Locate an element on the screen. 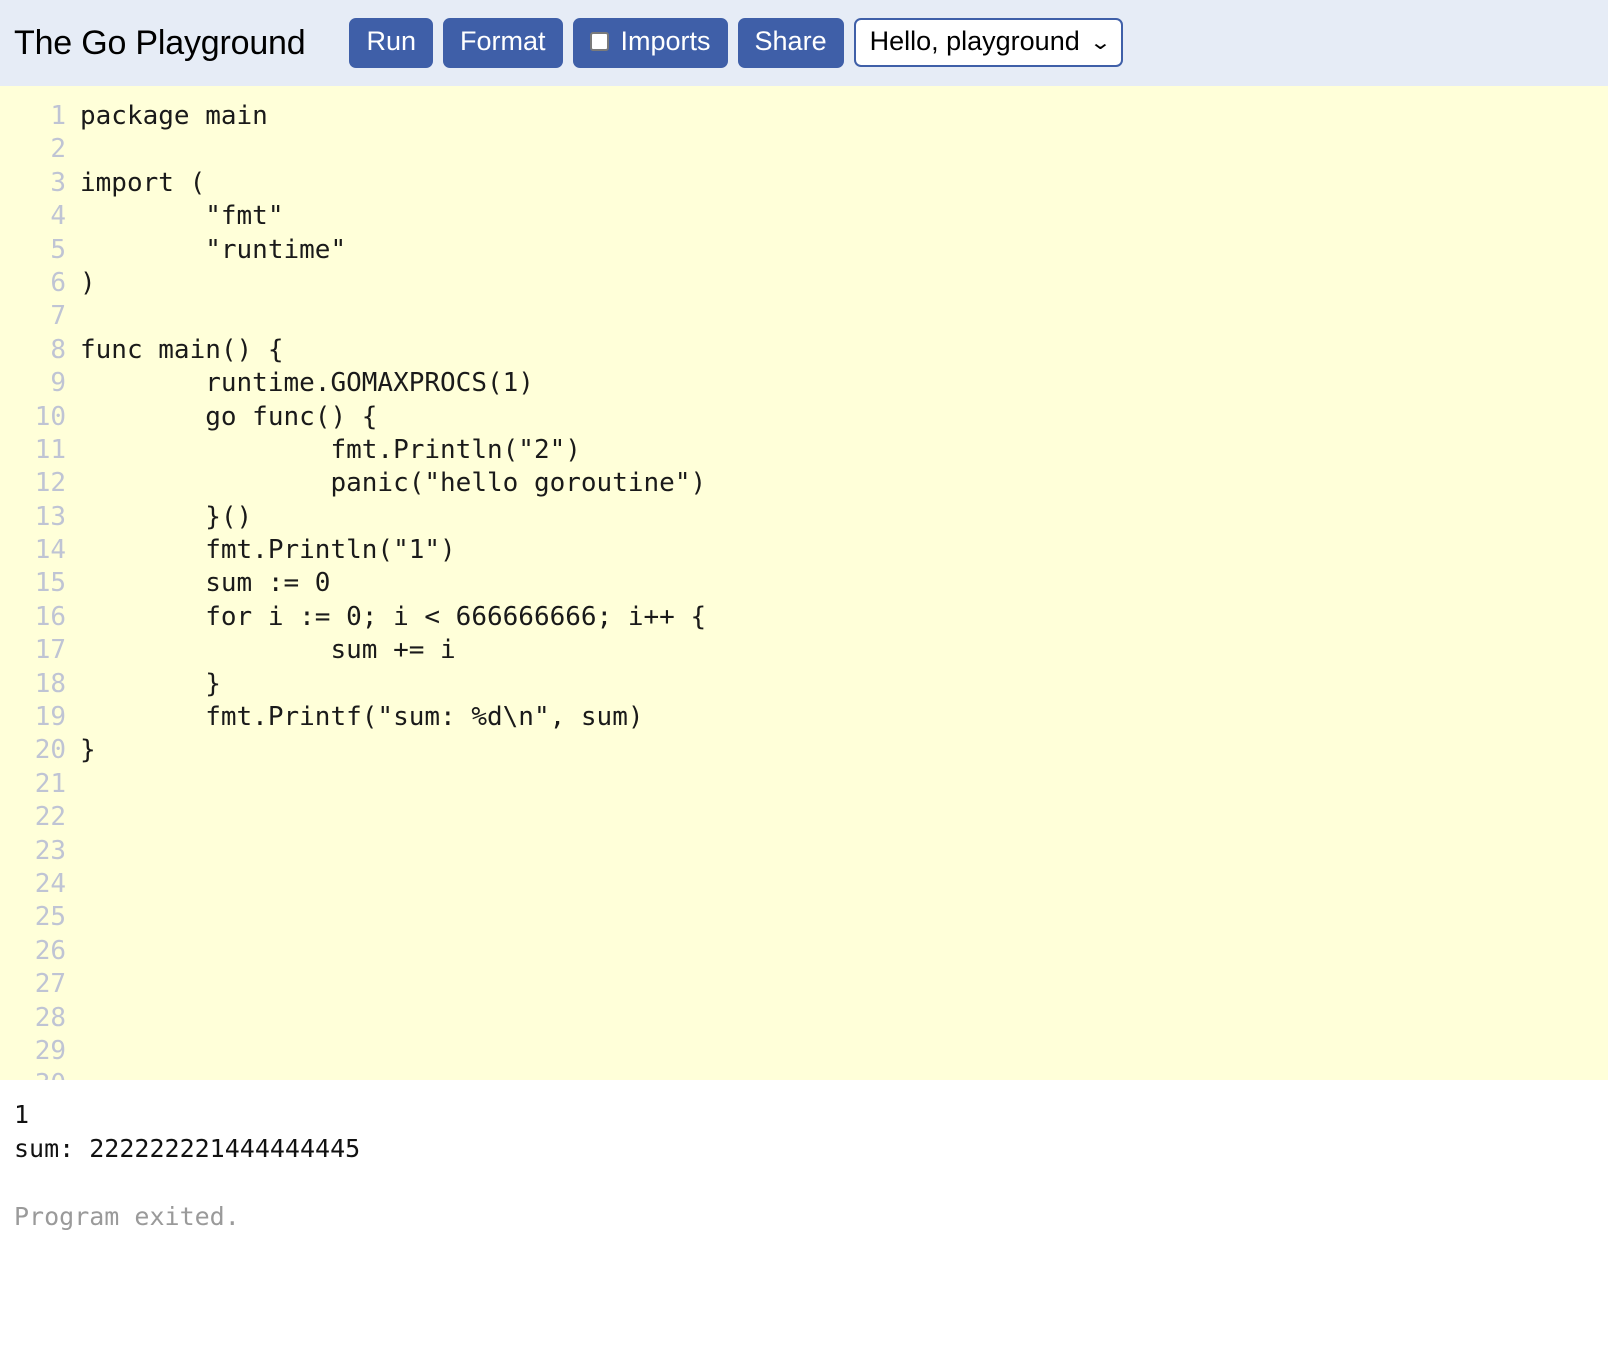 The width and height of the screenshot is (1608, 1356). line-number: 23 is located at coordinates (50, 850).